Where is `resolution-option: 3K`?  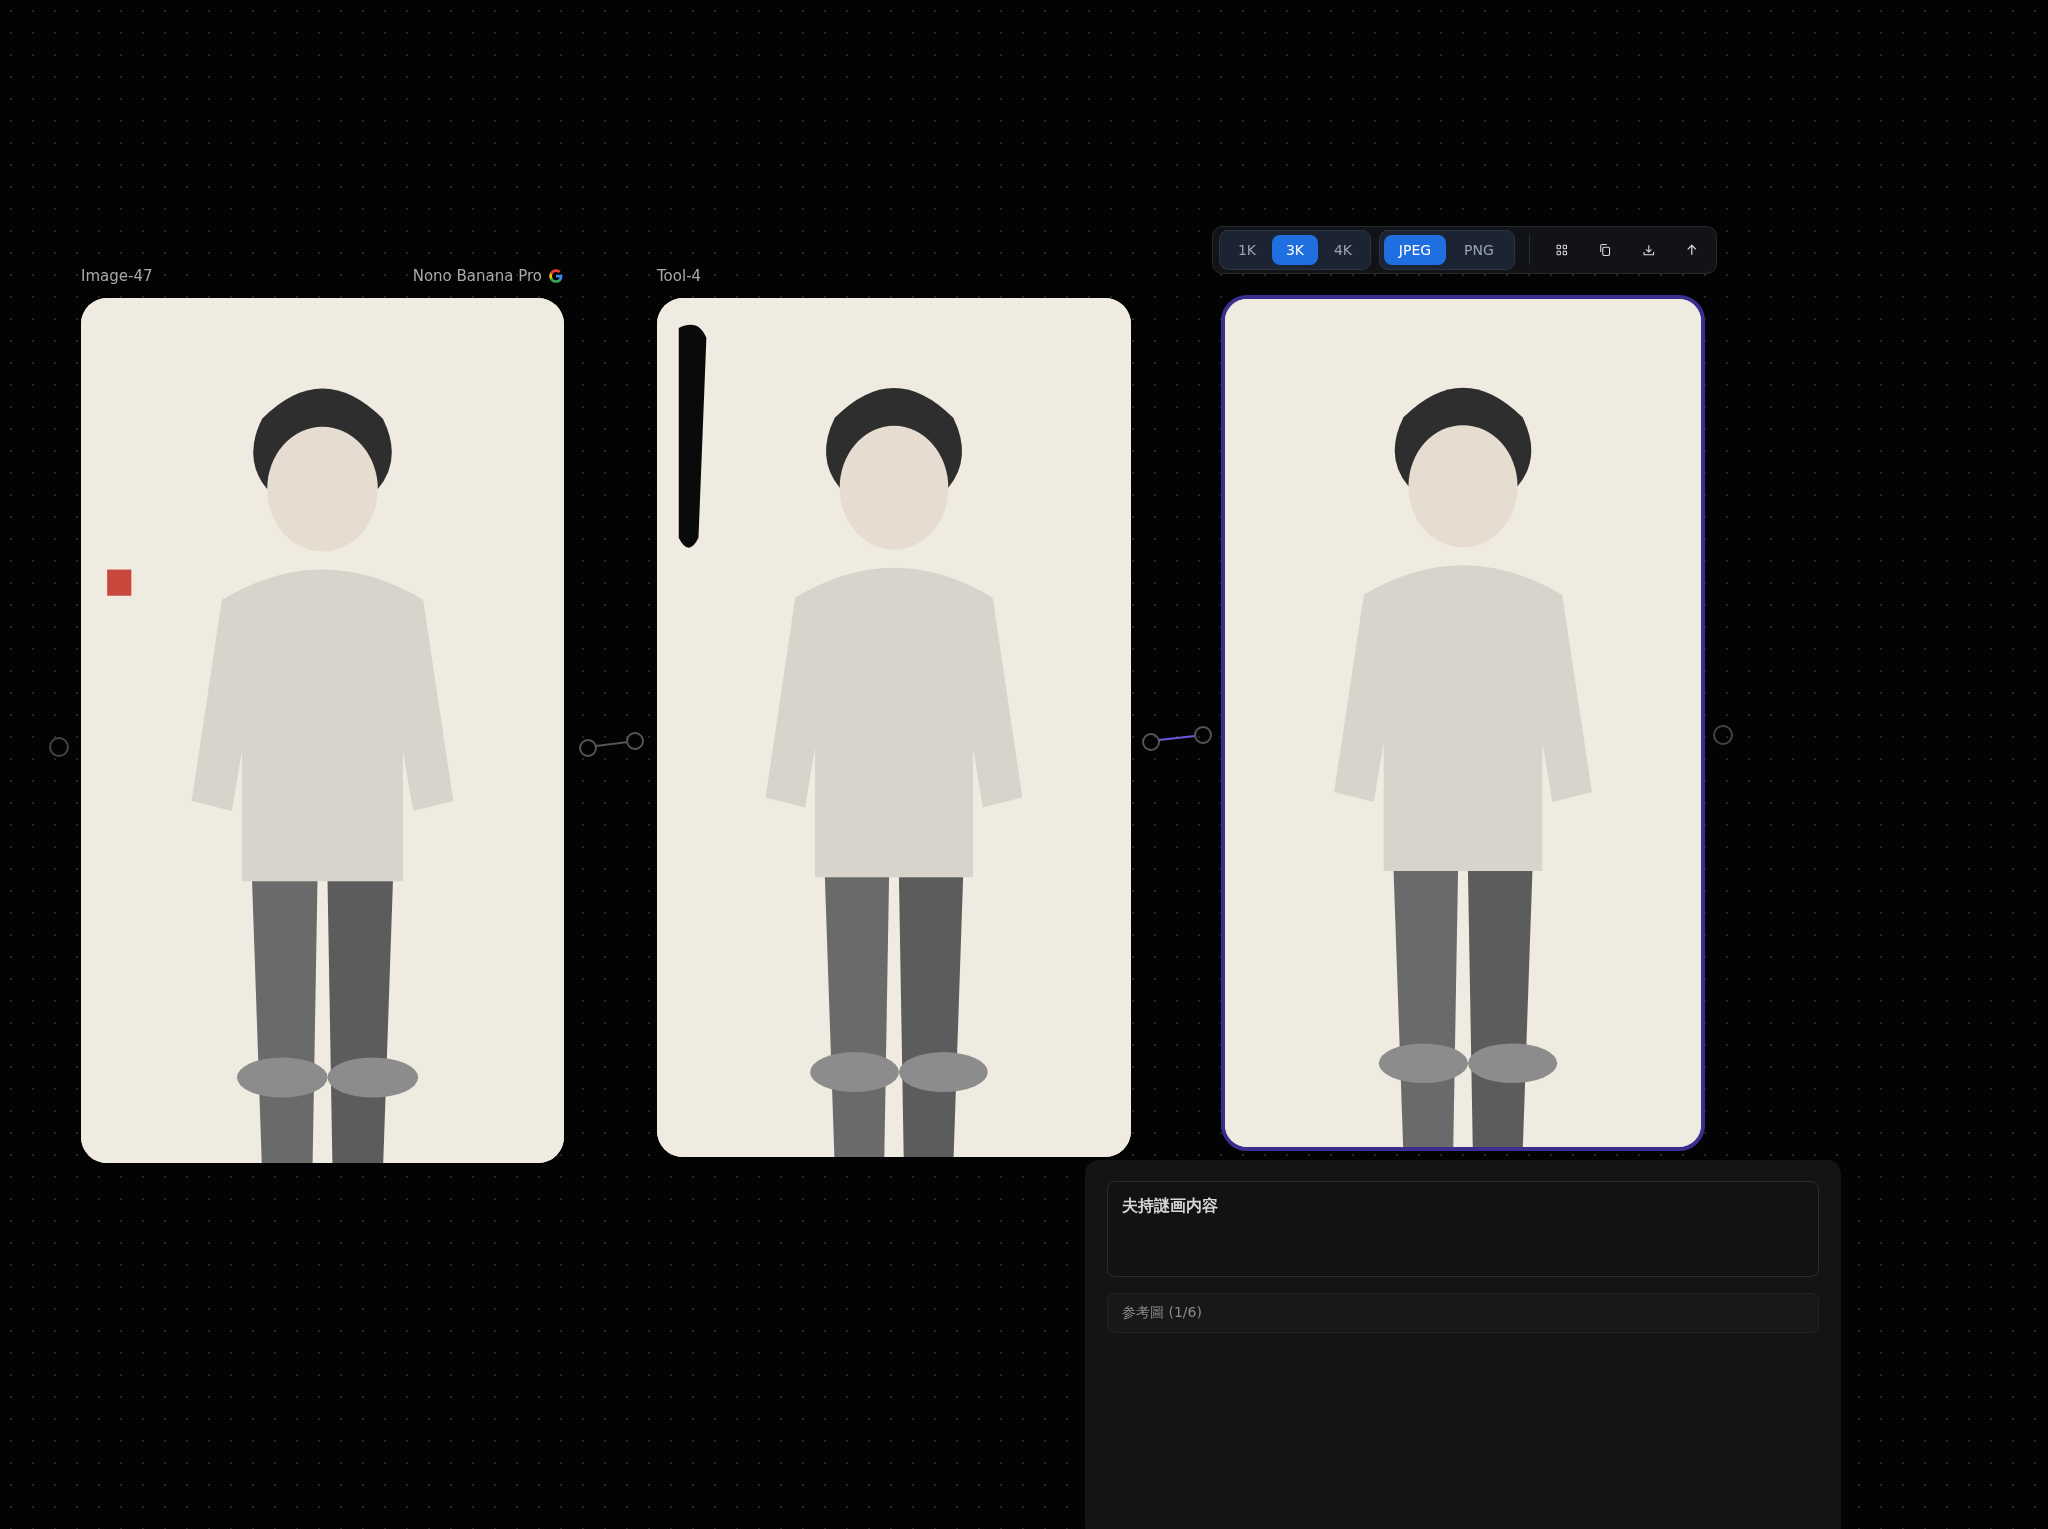 resolution-option: 3K is located at coordinates (1295, 250).